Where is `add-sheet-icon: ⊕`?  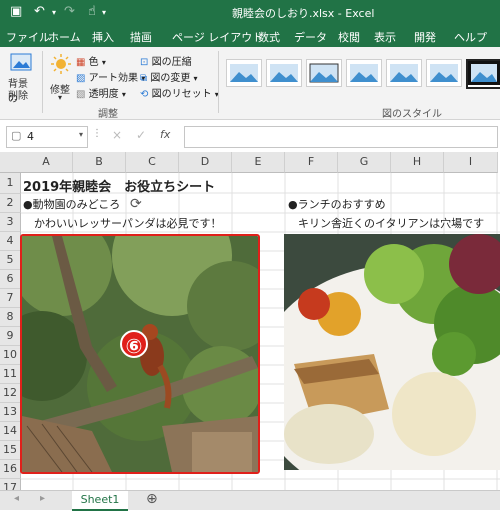
add-sheet-icon: ⊕ is located at coordinates (152, 499).